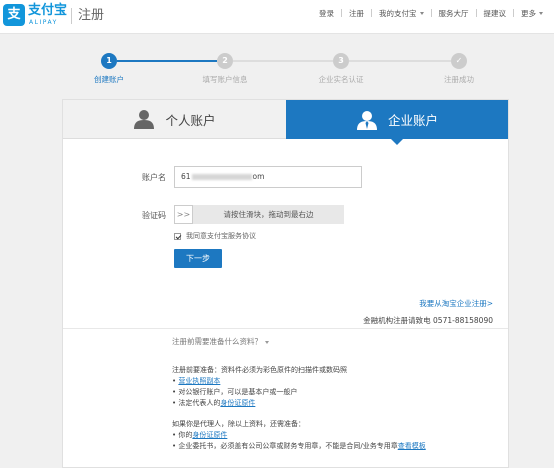 This screenshot has height=468, width=554. What do you see at coordinates (43, 22) in the screenshot?
I see `logo-text-en: ALIPAY` at bounding box center [43, 22].